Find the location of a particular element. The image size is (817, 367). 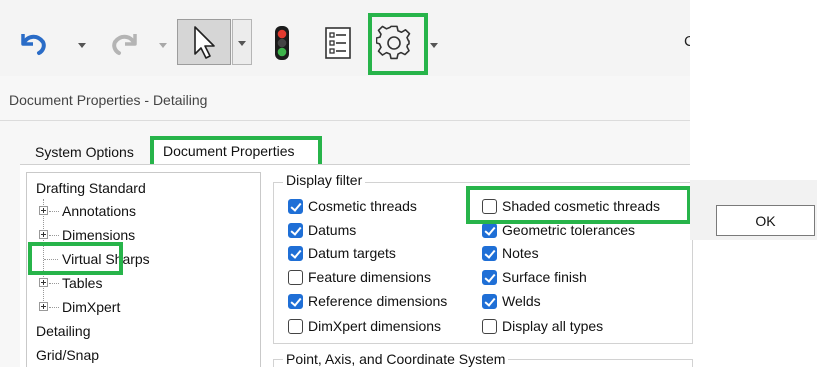

tab-bar: System Options Document Properties is located at coordinates (345, 148).